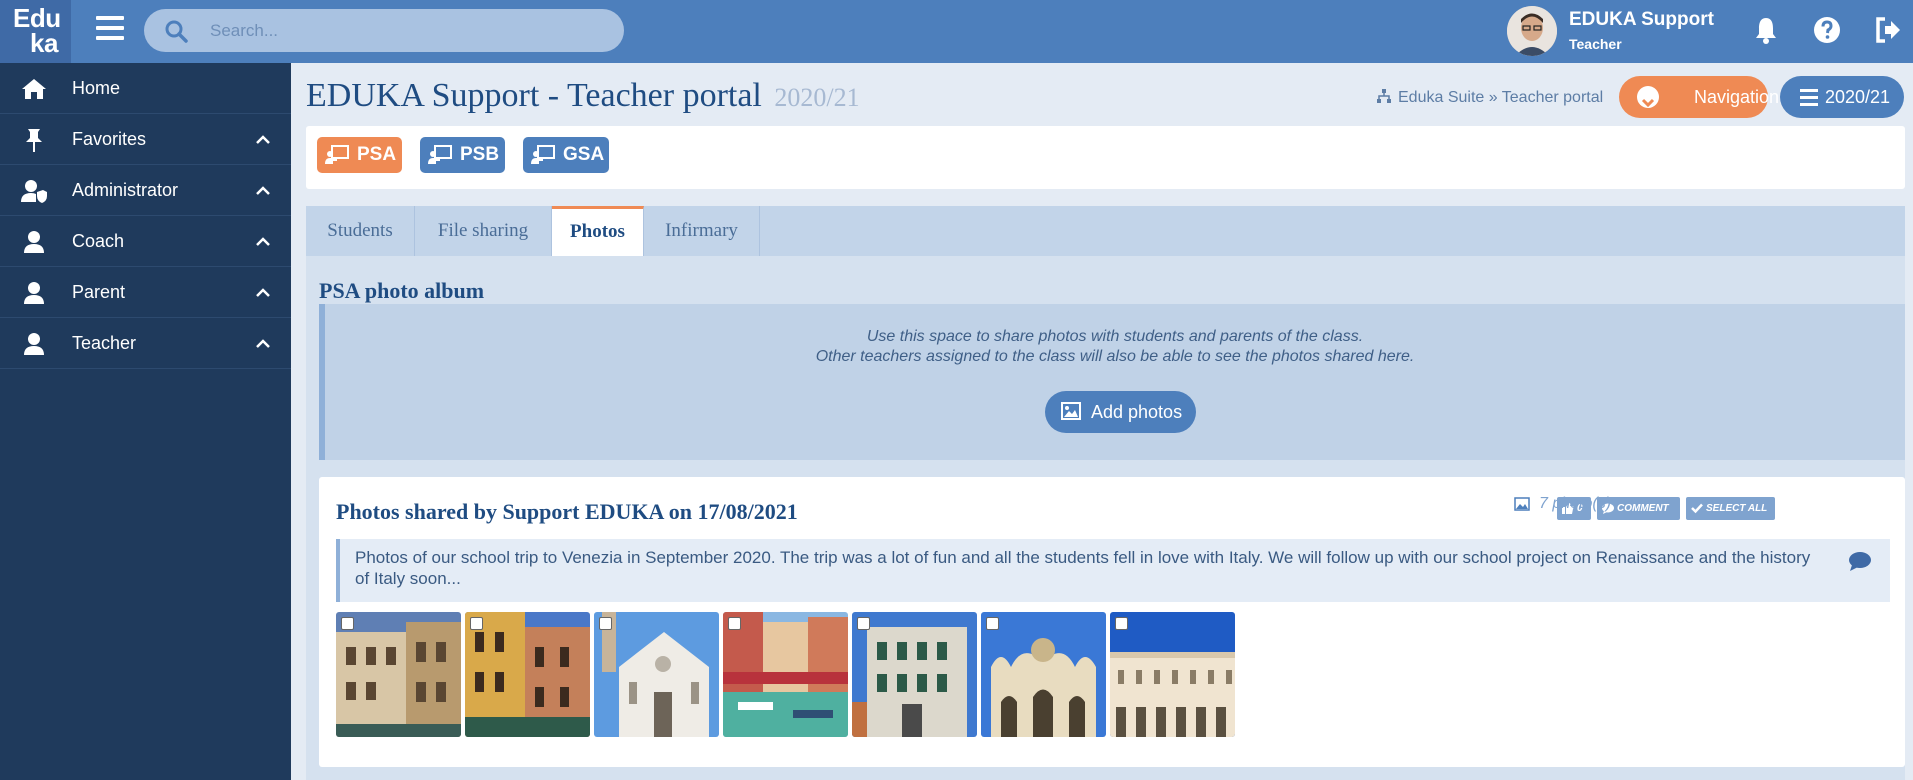 Image resolution: width=1913 pixels, height=780 pixels. I want to click on user-role: Teacher, so click(1595, 44).